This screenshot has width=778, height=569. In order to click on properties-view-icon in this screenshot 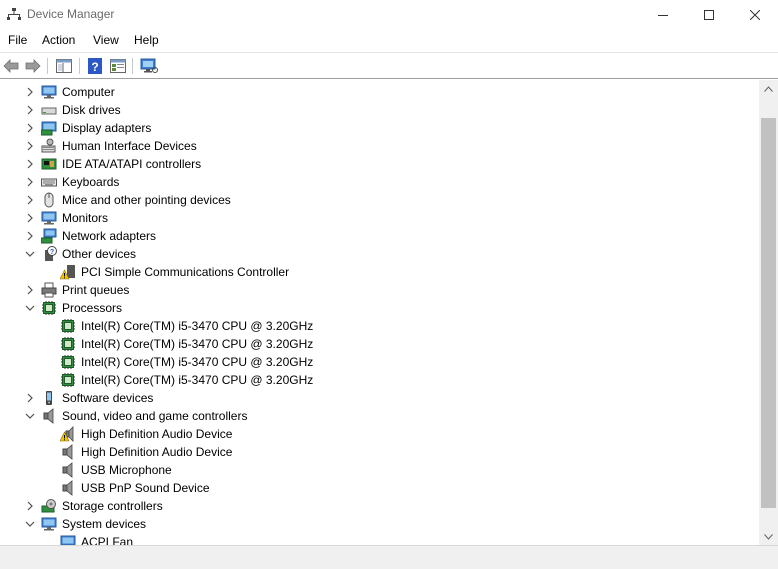, I will do `click(118, 66)`.